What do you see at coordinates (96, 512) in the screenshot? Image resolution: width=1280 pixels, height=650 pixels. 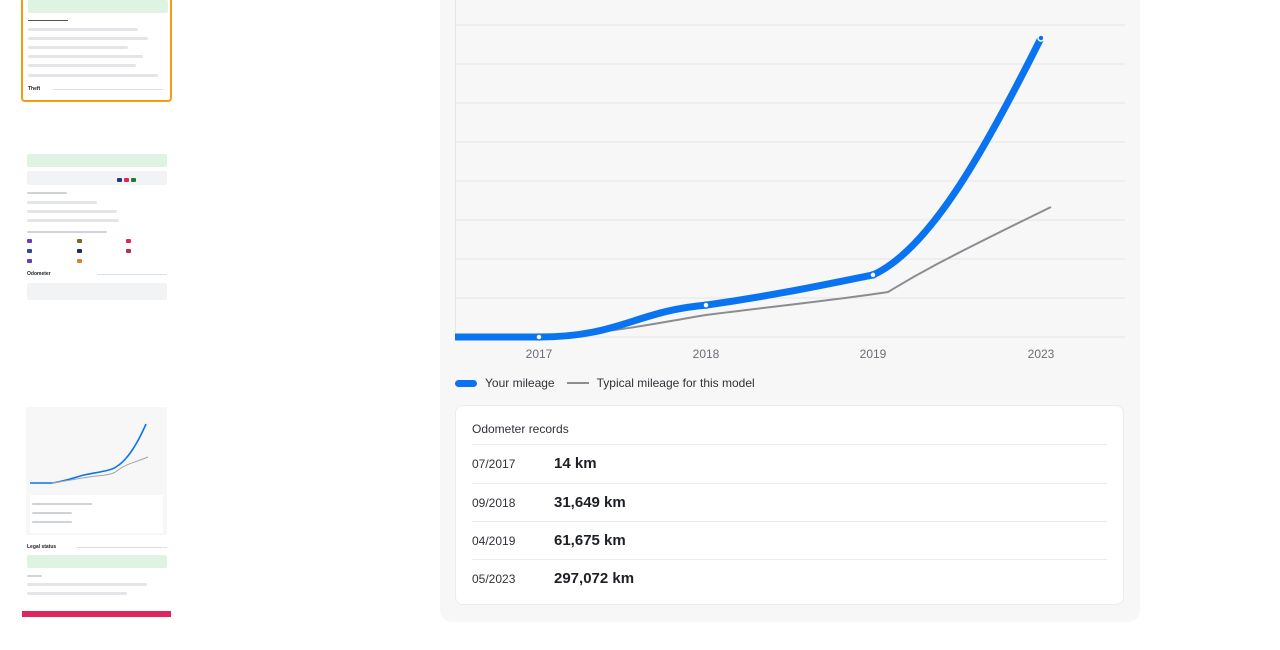 I see `page-thumbnail-3: Legal status` at bounding box center [96, 512].